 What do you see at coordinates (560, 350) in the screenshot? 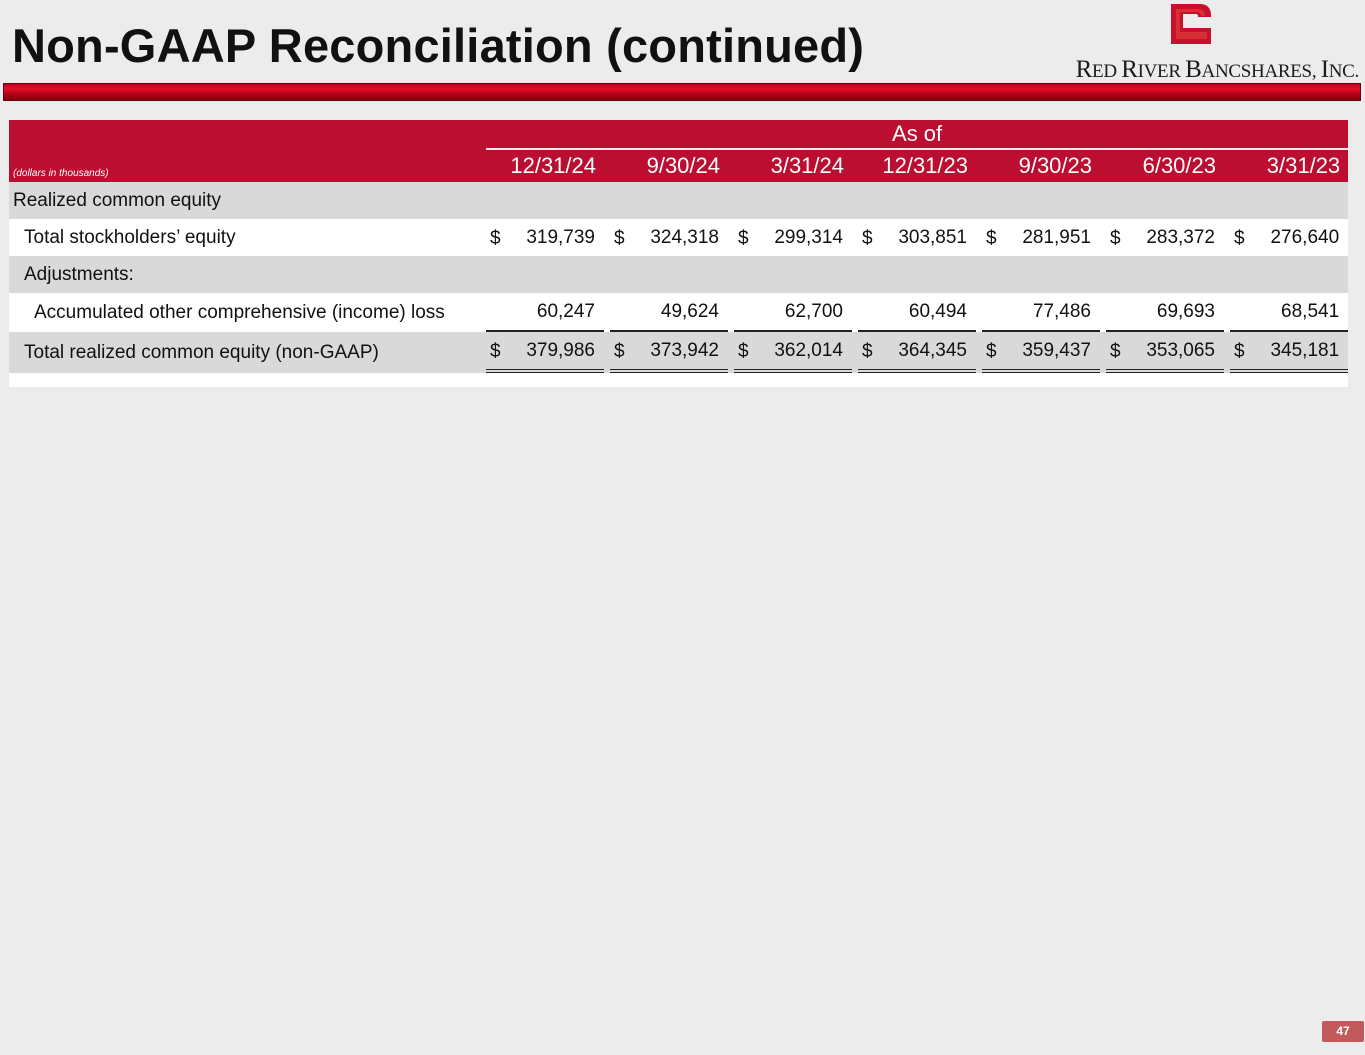
I see `table-cell: 379,986` at bounding box center [560, 350].